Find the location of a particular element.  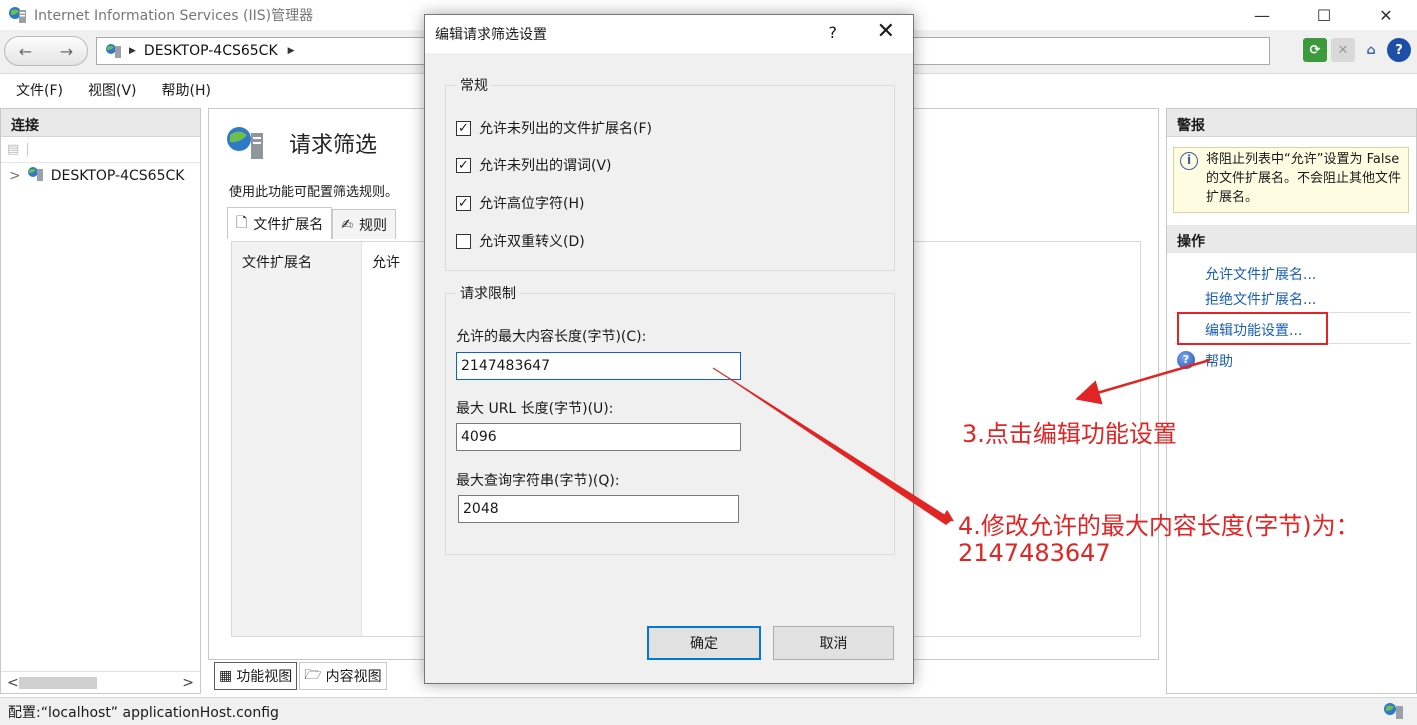

feature-tabs: 🗋 文件扩展名 ✍ 规则 is located at coordinates (311, 223).